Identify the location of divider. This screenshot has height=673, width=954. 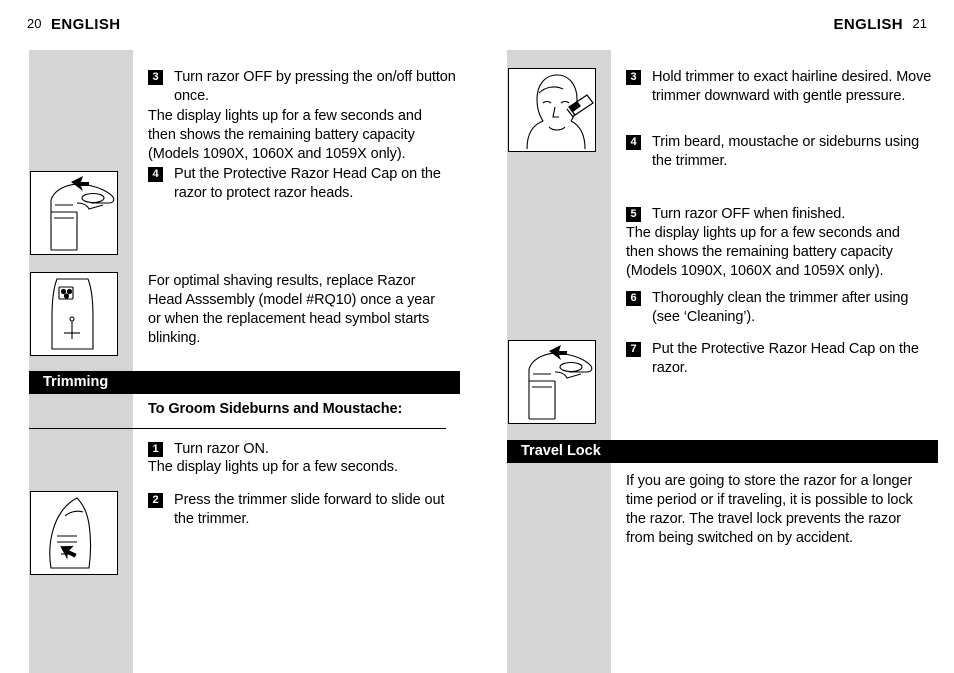
(237, 428).